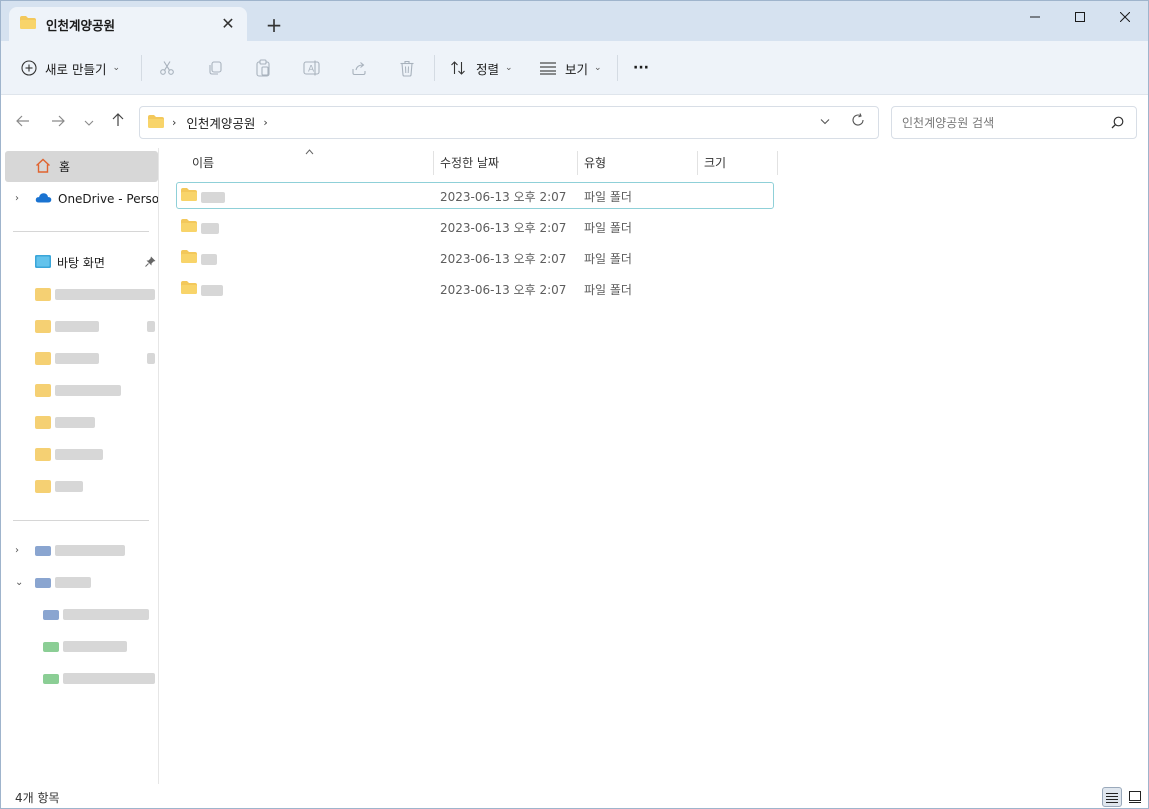 The width and height of the screenshot is (1149, 809). What do you see at coordinates (51, 646) in the screenshot?
I see `drive-icon` at bounding box center [51, 646].